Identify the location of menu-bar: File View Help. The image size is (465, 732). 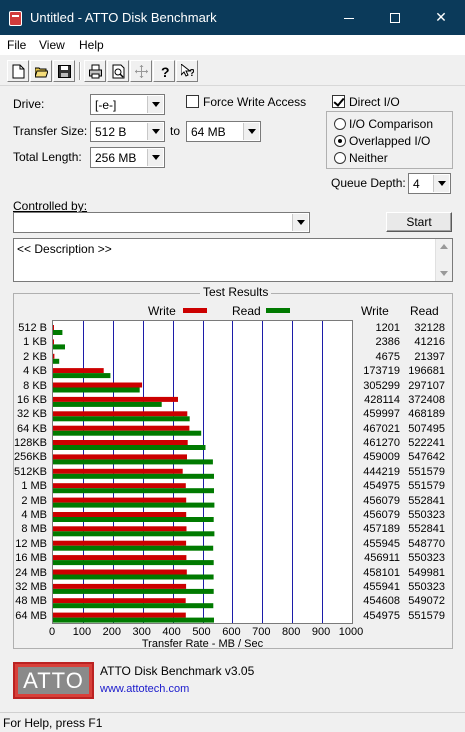
(232, 45).